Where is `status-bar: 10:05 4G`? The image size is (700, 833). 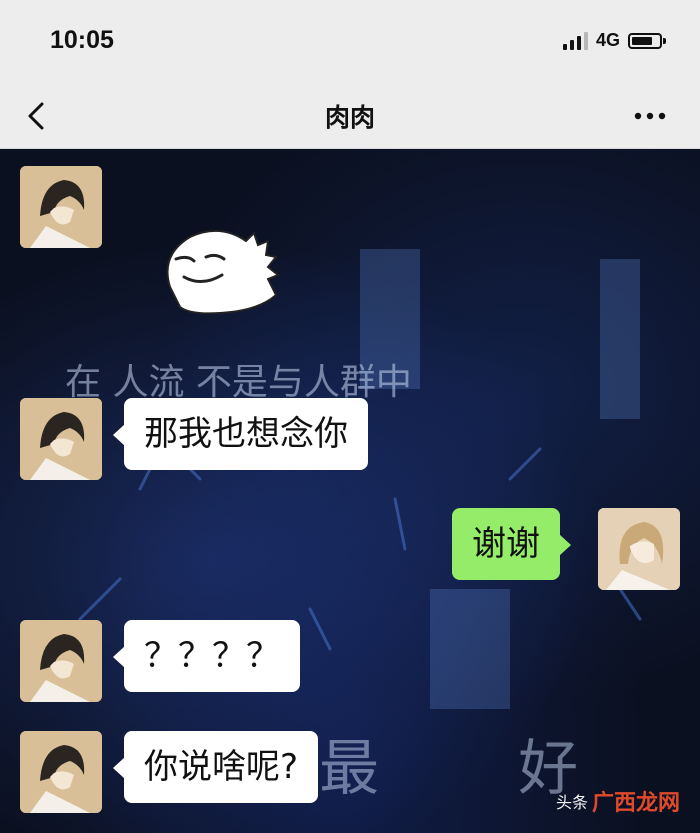
status-bar: 10:05 4G is located at coordinates (350, 42).